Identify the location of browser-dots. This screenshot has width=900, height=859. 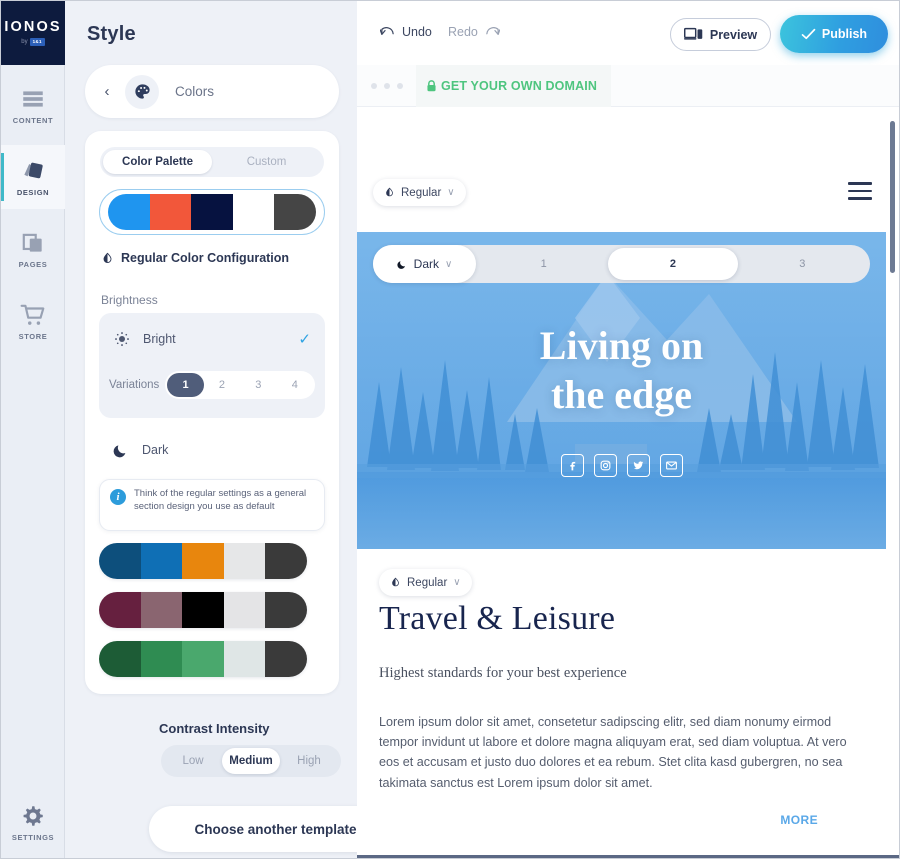
(387, 85).